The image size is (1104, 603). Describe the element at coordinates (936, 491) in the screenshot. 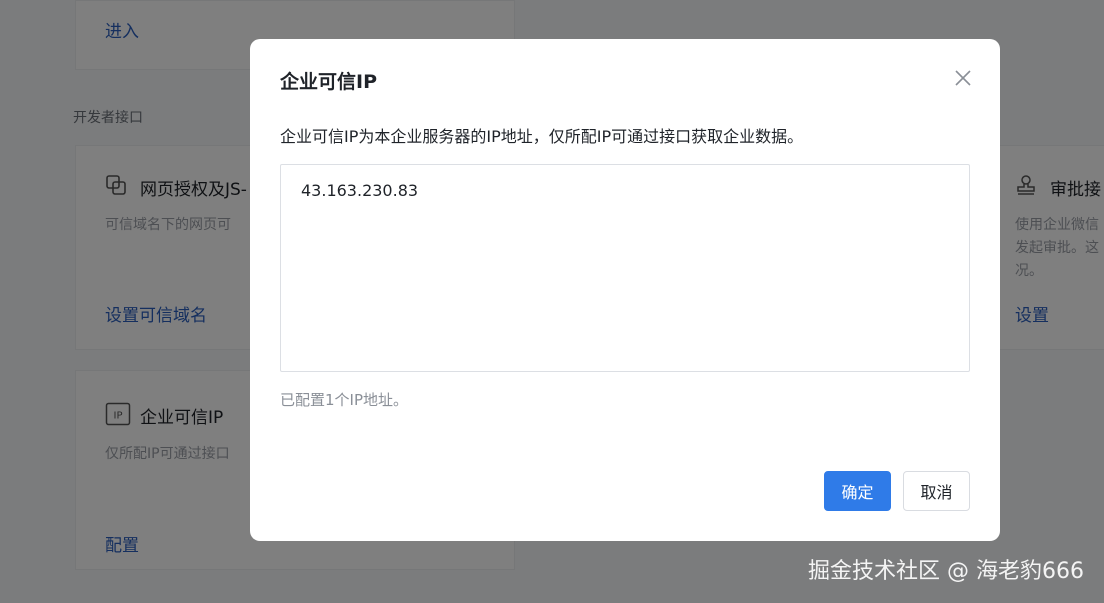

I see `cancel-button: 取消` at that location.